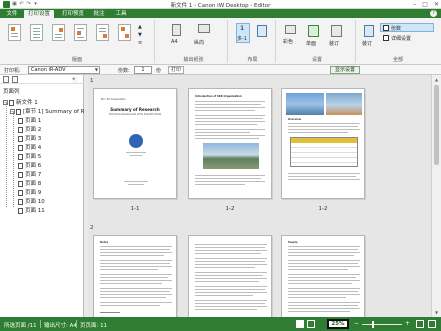 The height and width of the screenshot is (331, 441). I want to click on tree-item-page: 页面 4, so click(29, 148).